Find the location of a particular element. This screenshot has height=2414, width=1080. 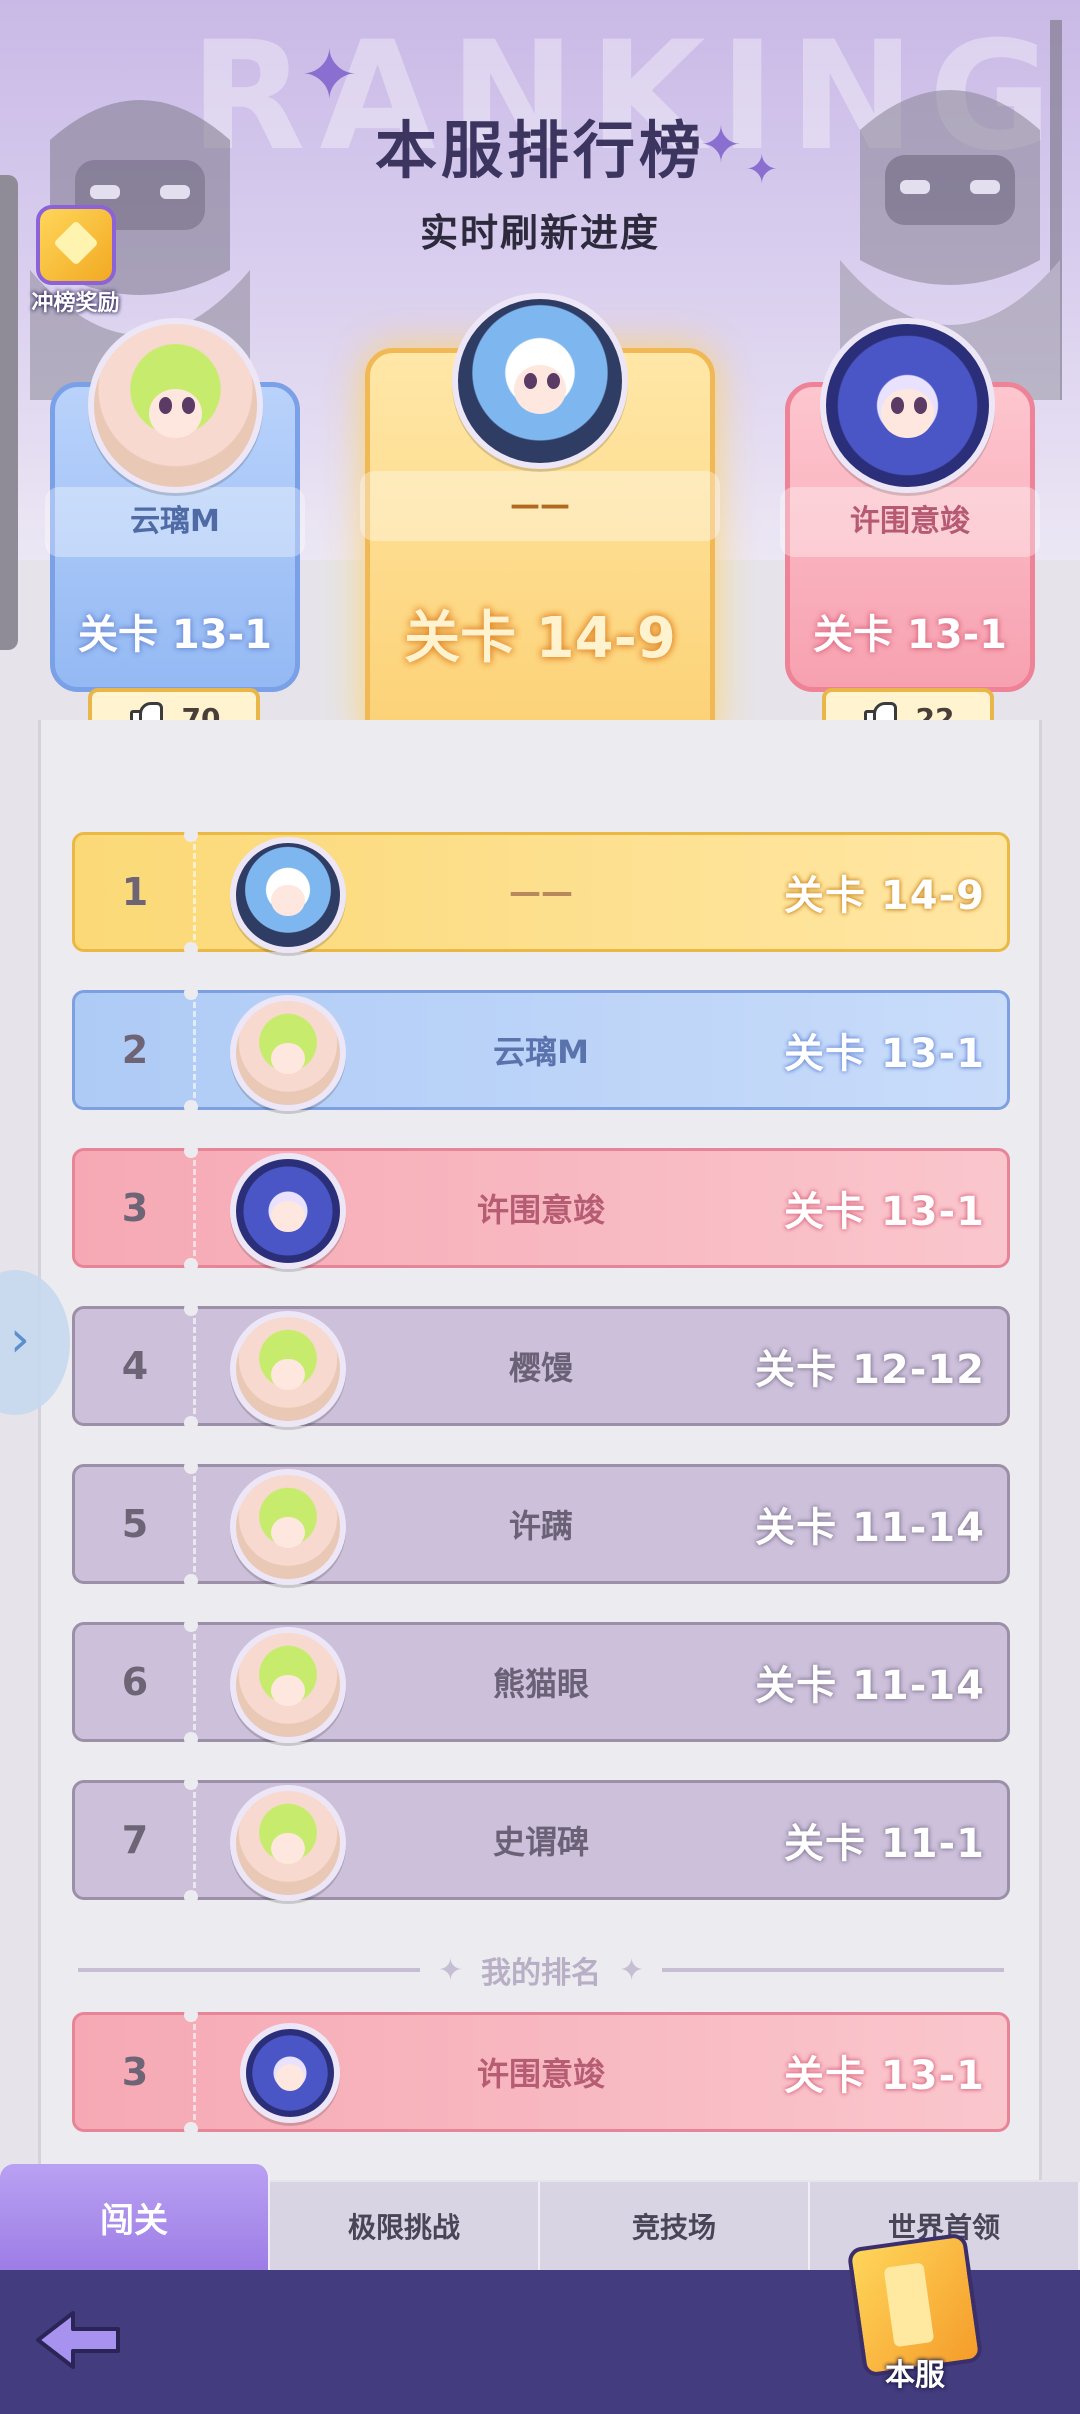

my-rank-divider: ✦ 我的排名 ✦ is located at coordinates (541, 1970).